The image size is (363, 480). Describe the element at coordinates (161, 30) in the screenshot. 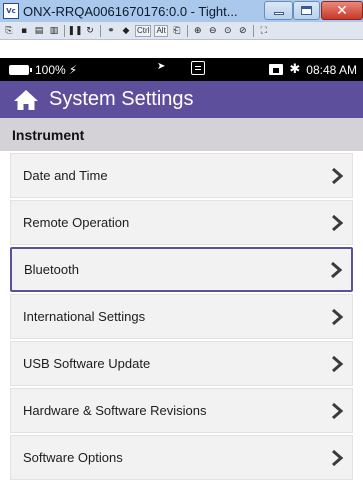

I see `alt-key-button: Alt` at that location.